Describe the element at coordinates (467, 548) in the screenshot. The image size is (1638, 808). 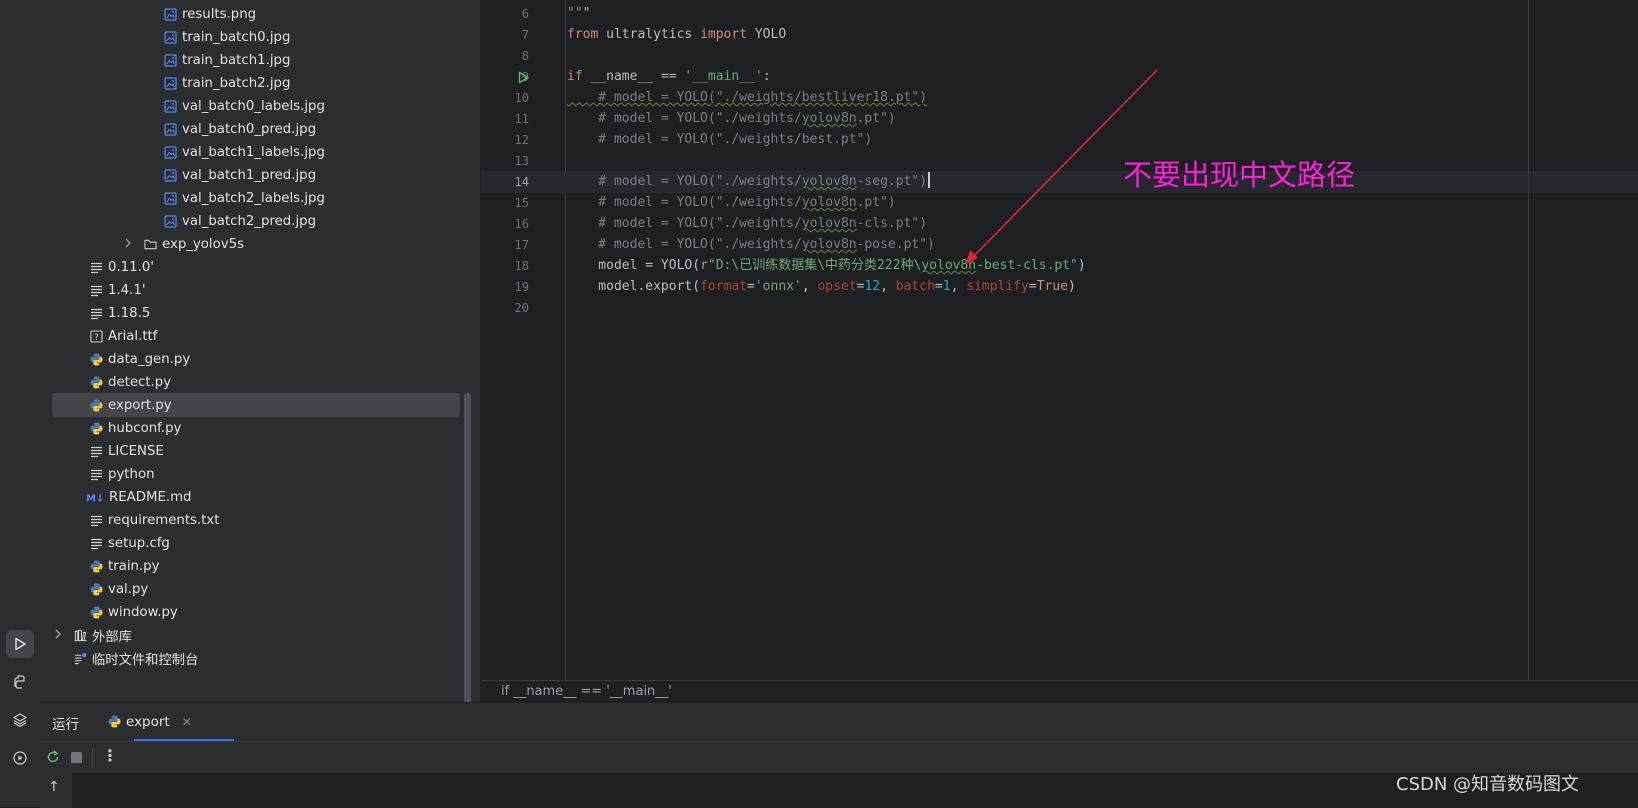
I see `project-tree-scrollbar` at that location.